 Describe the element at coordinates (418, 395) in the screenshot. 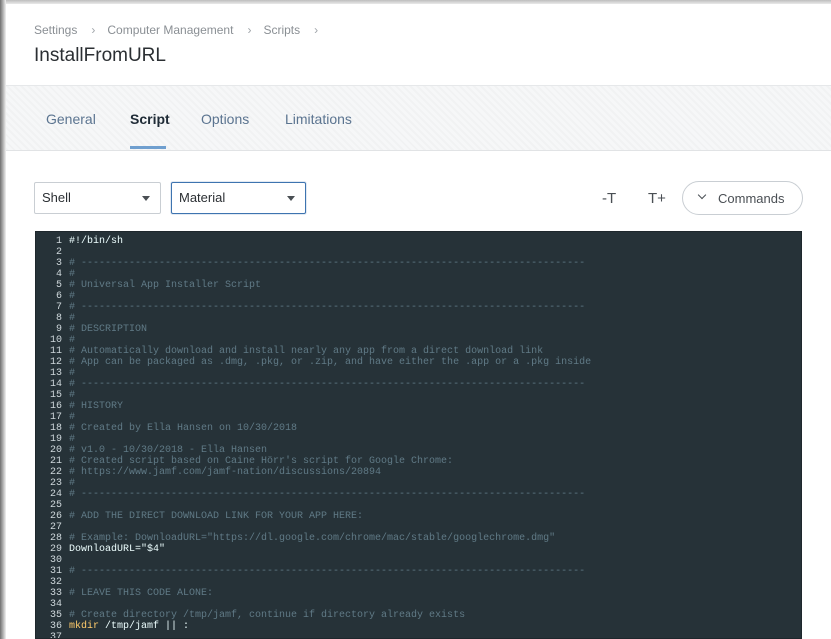

I see `code-line: 15 #` at that location.